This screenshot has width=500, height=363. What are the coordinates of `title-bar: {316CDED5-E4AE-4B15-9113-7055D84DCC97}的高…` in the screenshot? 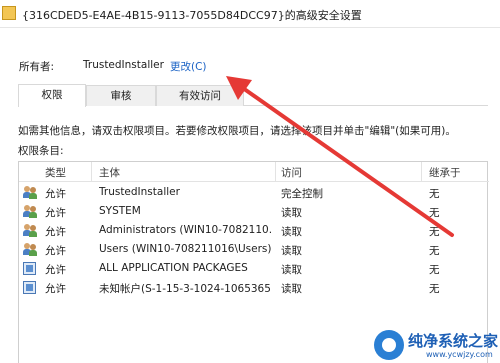 It's located at (250, 14).